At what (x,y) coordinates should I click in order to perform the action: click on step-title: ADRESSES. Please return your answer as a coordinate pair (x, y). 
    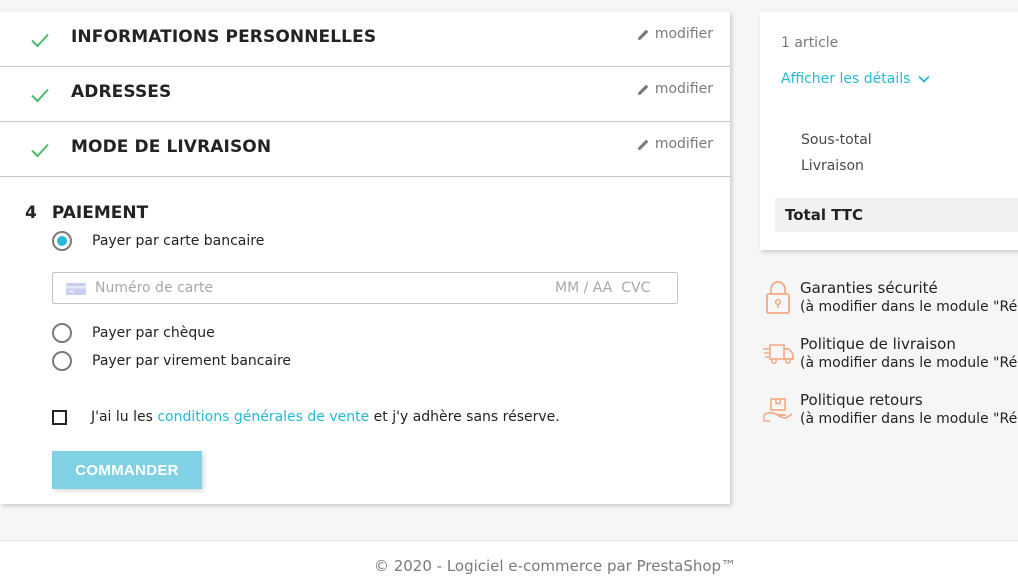
    Looking at the image, I should click on (121, 92).